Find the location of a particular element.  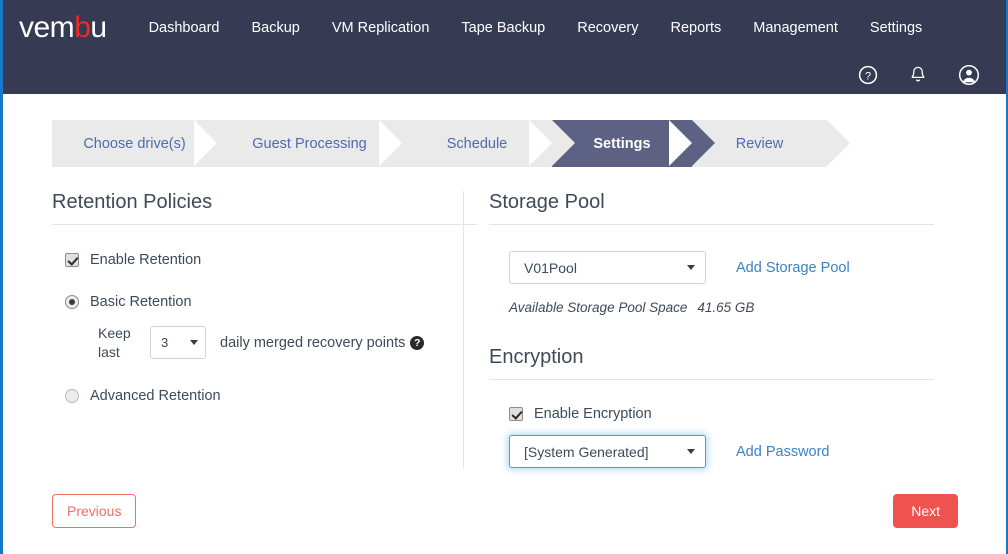

keep-last-select: 3 is located at coordinates (178, 343).